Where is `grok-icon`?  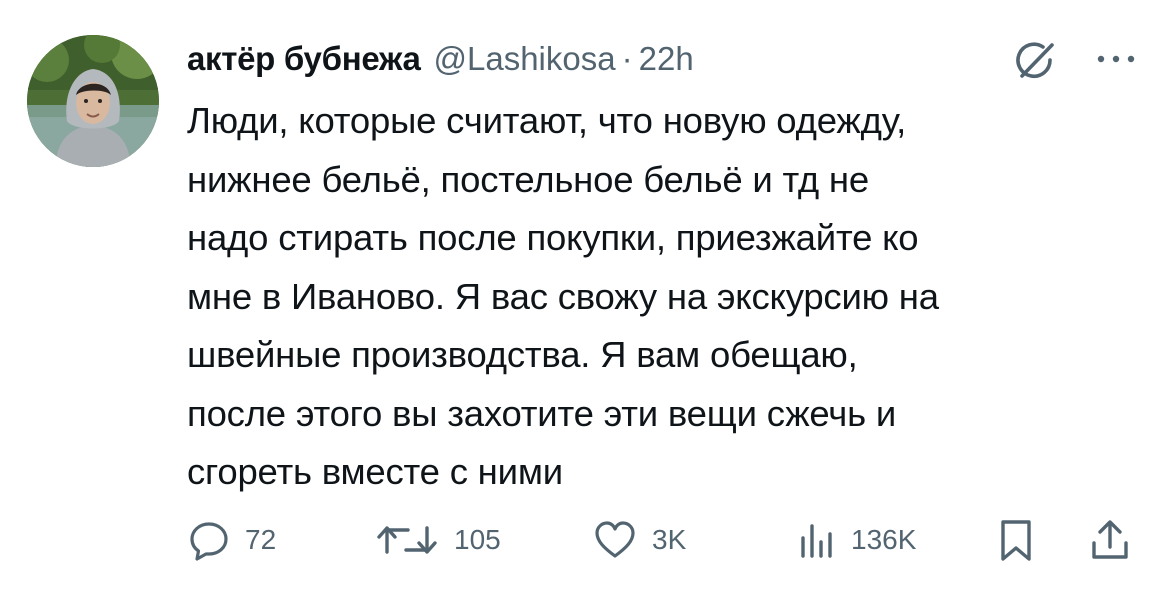 grok-icon is located at coordinates (1036, 61).